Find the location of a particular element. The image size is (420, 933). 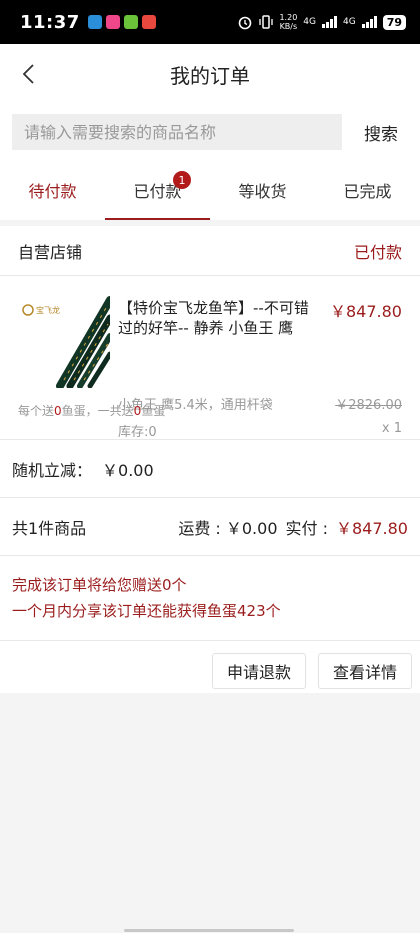

battery-icon: 79 is located at coordinates (394, 22).